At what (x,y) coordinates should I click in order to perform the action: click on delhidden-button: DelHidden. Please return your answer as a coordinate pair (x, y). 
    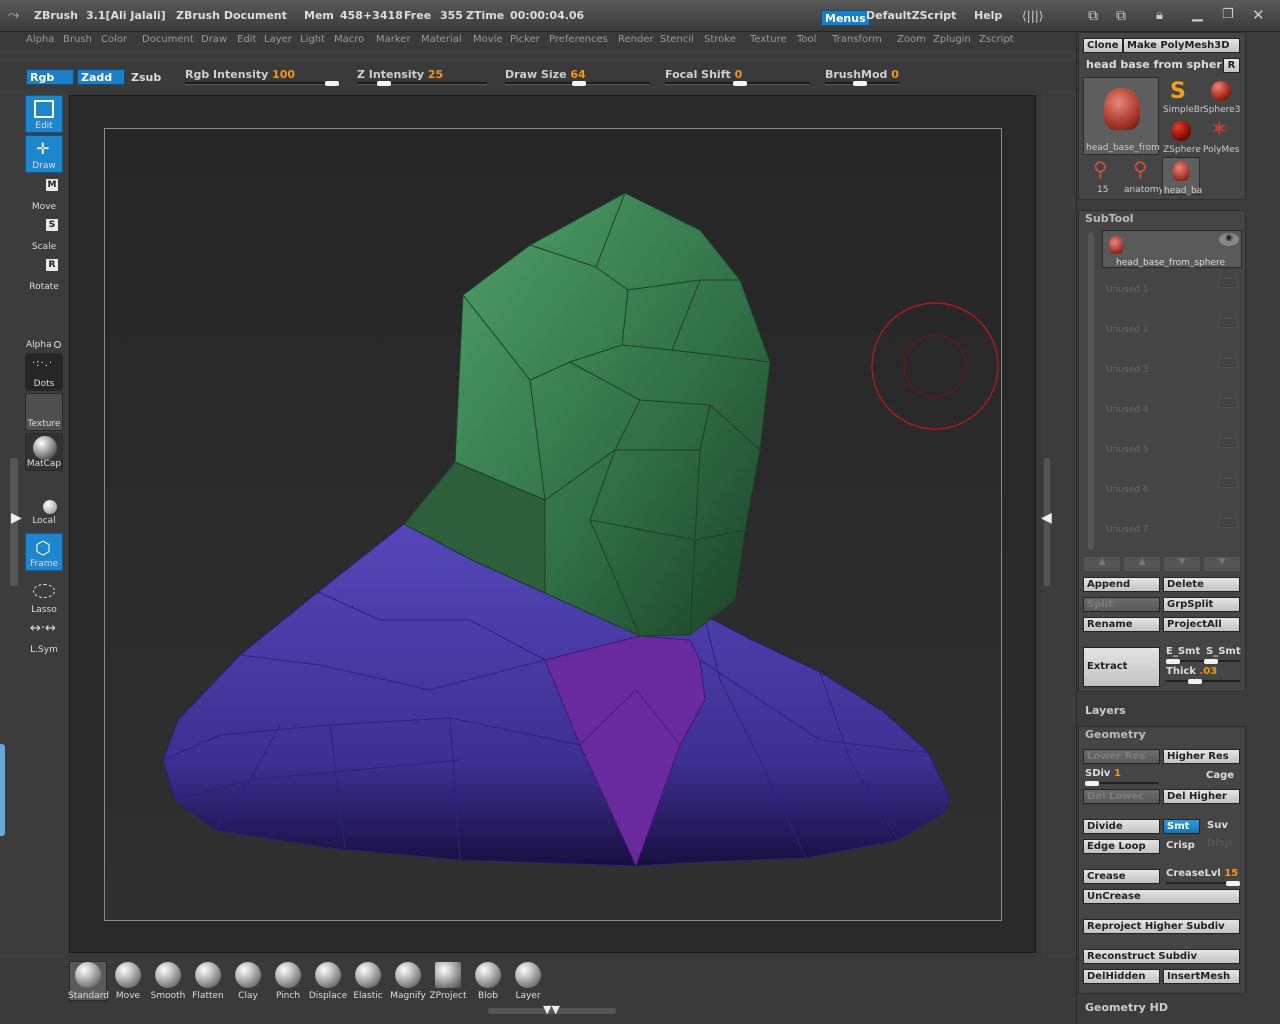
    Looking at the image, I should click on (1121, 976).